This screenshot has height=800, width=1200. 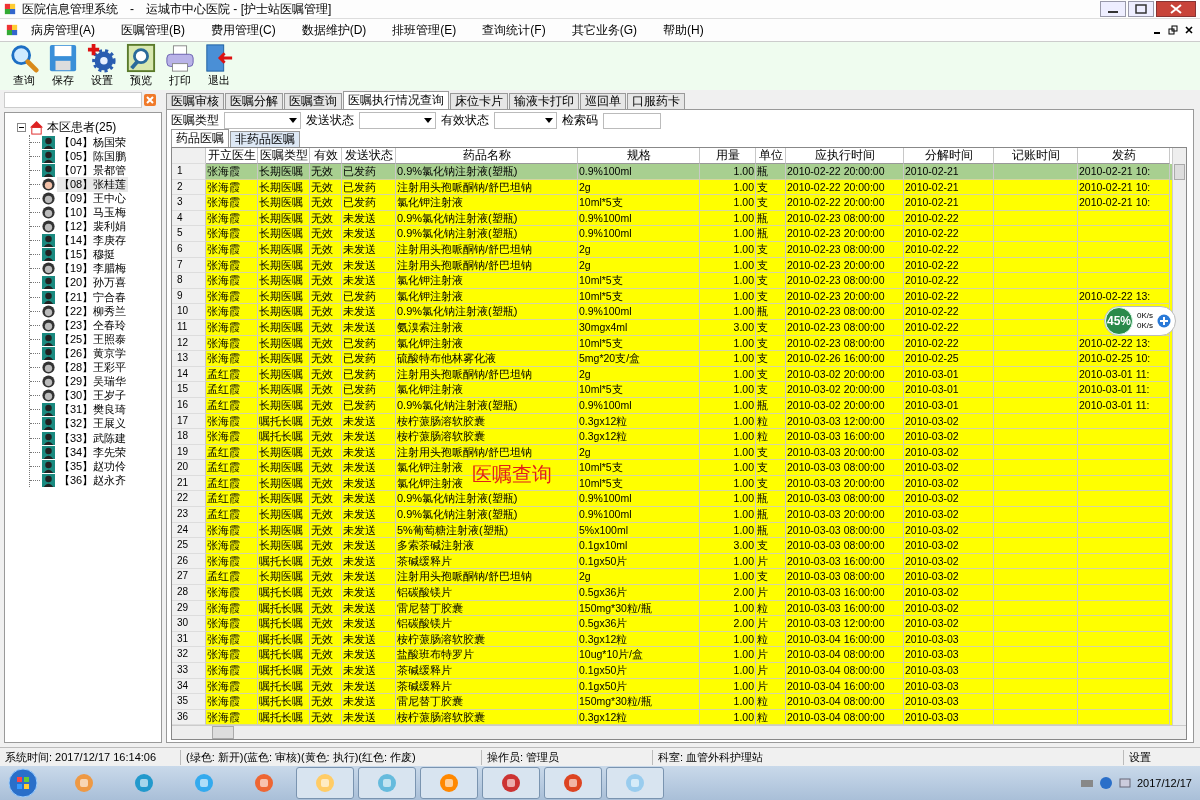 What do you see at coordinates (93, 410) in the screenshot?
I see `patient-item: 【31】樊良琦` at bounding box center [93, 410].